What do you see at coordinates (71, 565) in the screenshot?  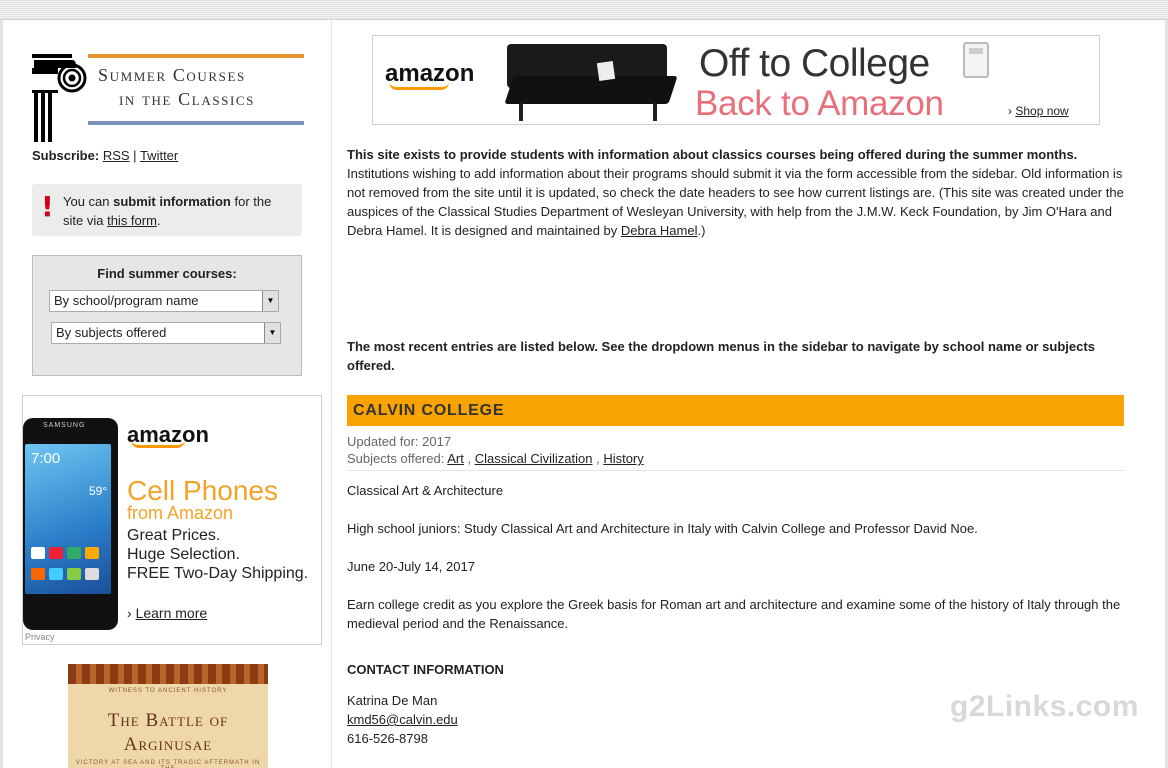 I see `phone-app-icons` at bounding box center [71, 565].